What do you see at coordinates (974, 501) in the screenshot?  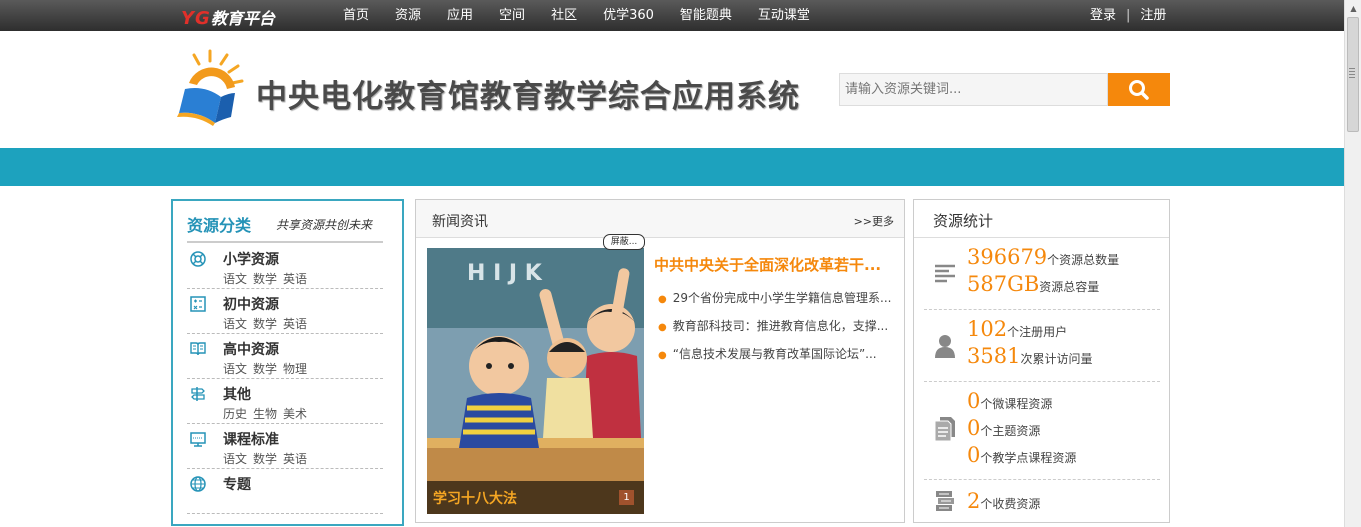 I see `stat-value: 2` at bounding box center [974, 501].